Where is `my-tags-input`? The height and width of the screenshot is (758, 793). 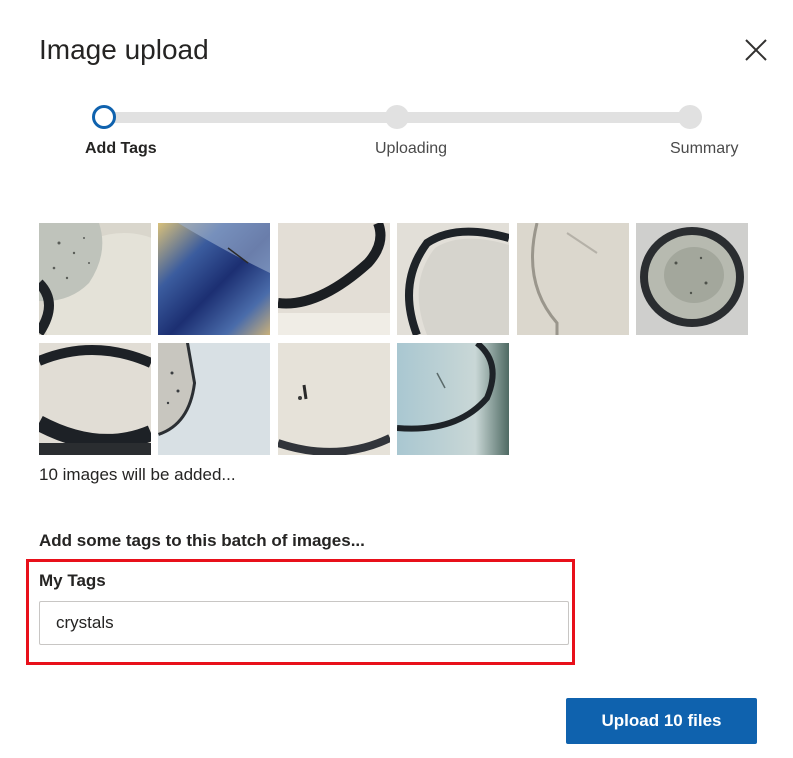 my-tags-input is located at coordinates (304, 623).